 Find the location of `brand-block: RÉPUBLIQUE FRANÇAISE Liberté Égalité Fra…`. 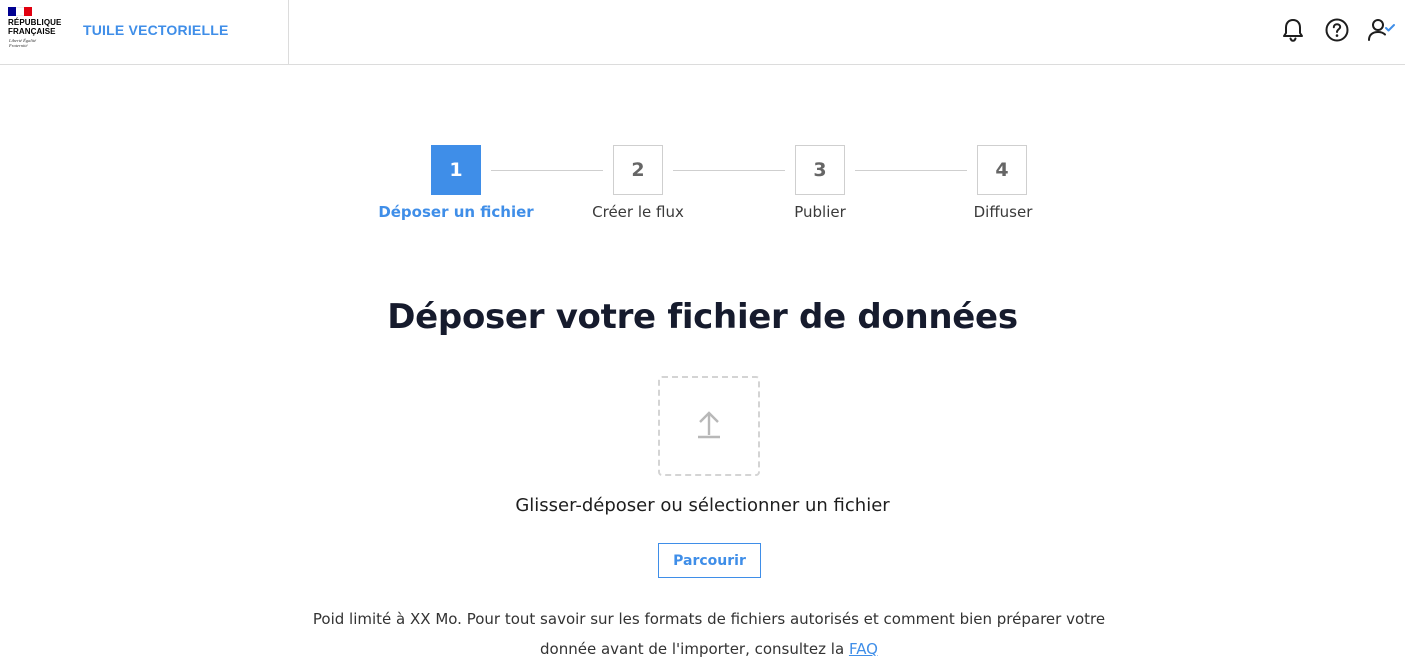

brand-block: RÉPUBLIQUE FRANÇAISE Liberté Égalité Fra… is located at coordinates (144, 32).